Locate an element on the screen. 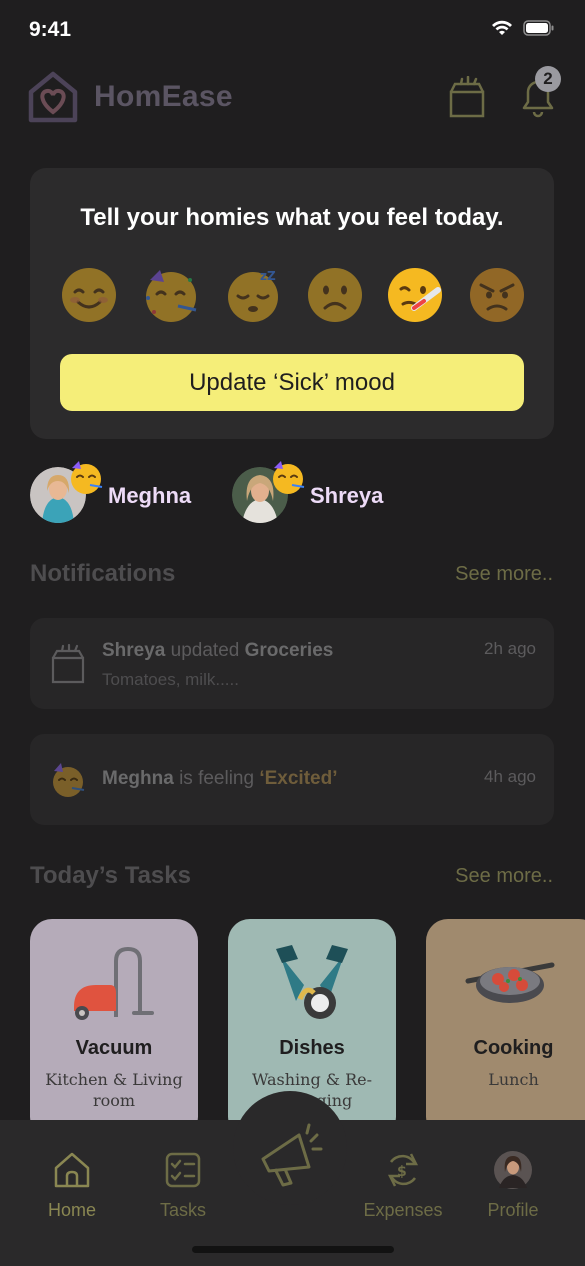  notification-item: Meghna is feeling ‘Excited’ 4h ago is located at coordinates (292, 779).